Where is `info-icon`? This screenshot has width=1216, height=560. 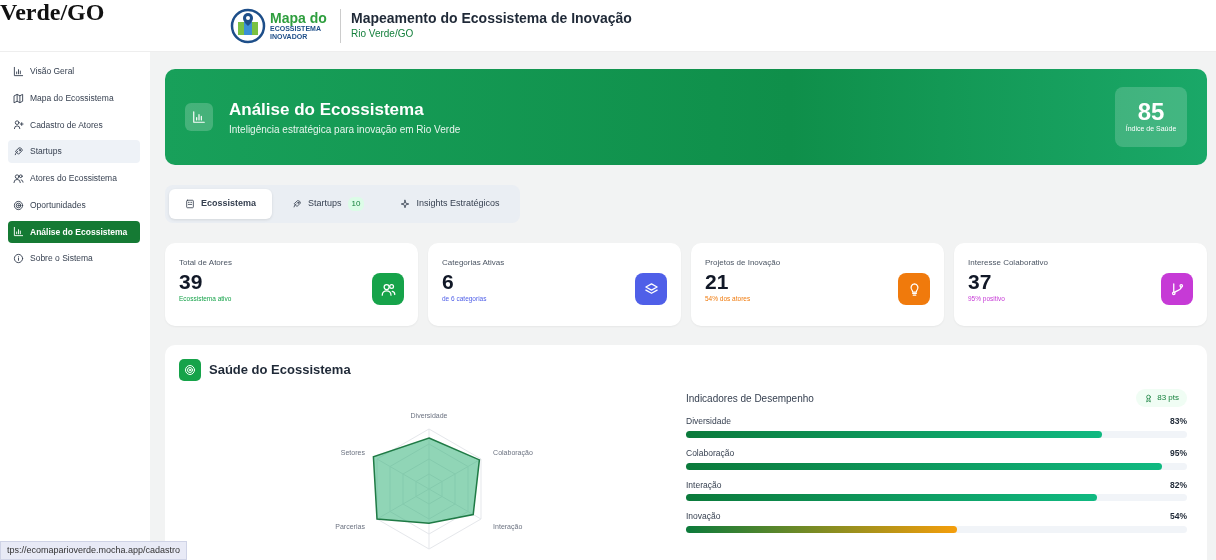
info-icon is located at coordinates (18, 259).